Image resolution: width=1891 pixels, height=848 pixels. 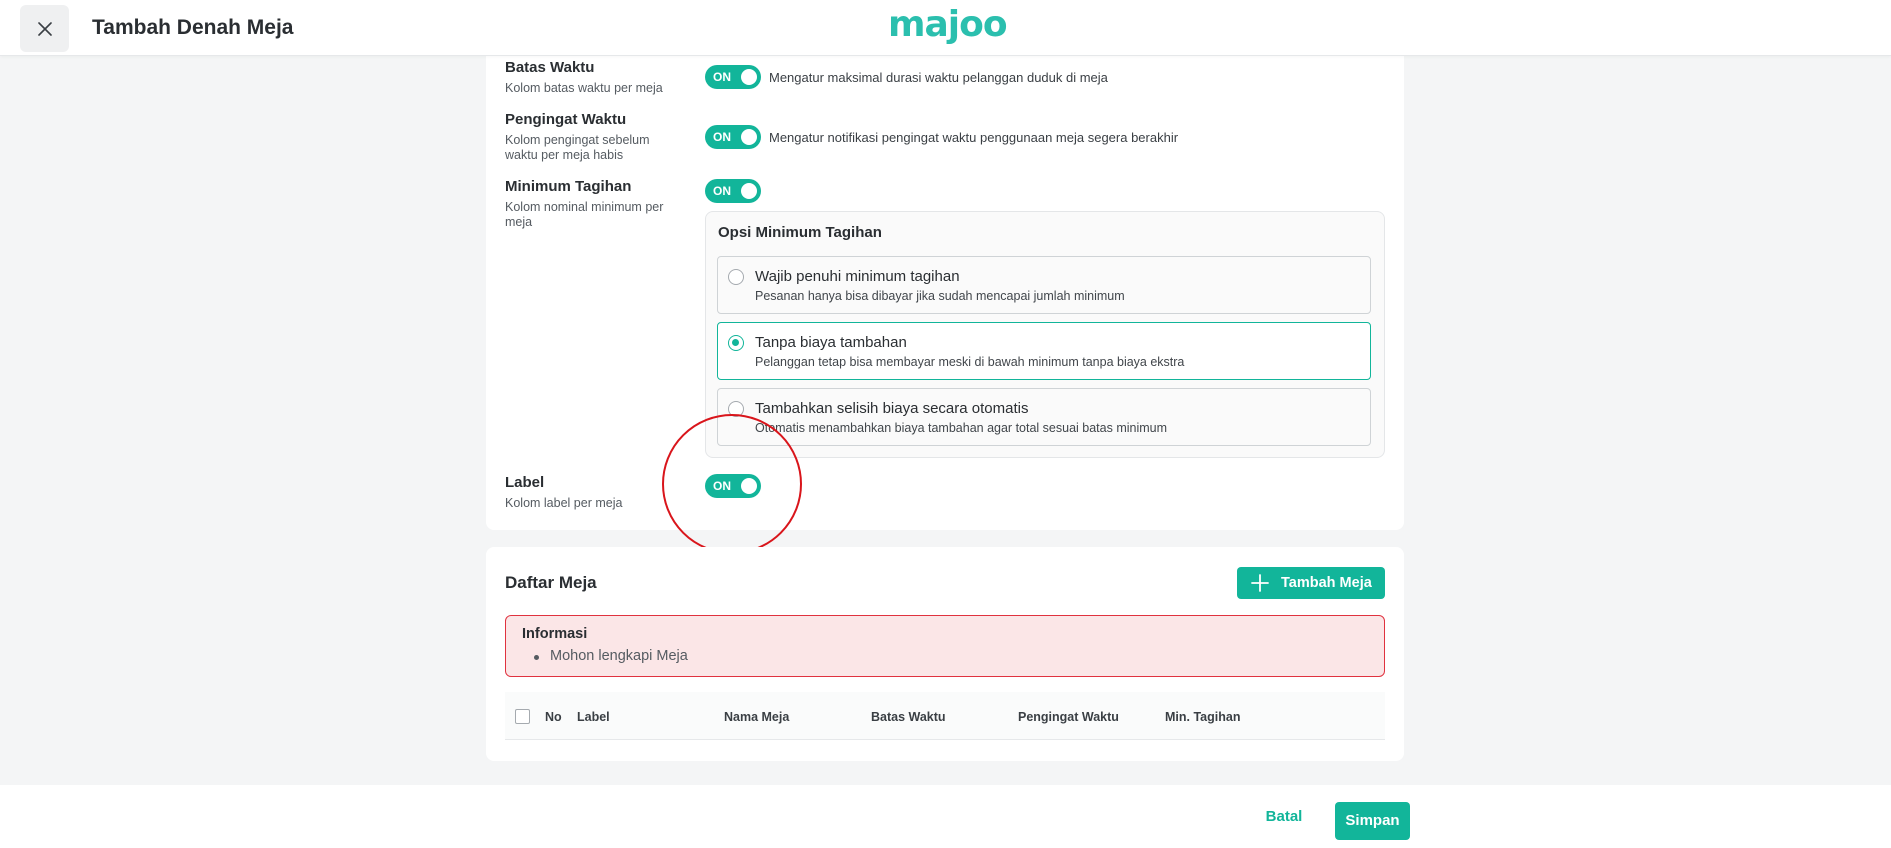 I want to click on option-title: Tambahkan selisih biaya secara otomatis, so click(x=892, y=408).